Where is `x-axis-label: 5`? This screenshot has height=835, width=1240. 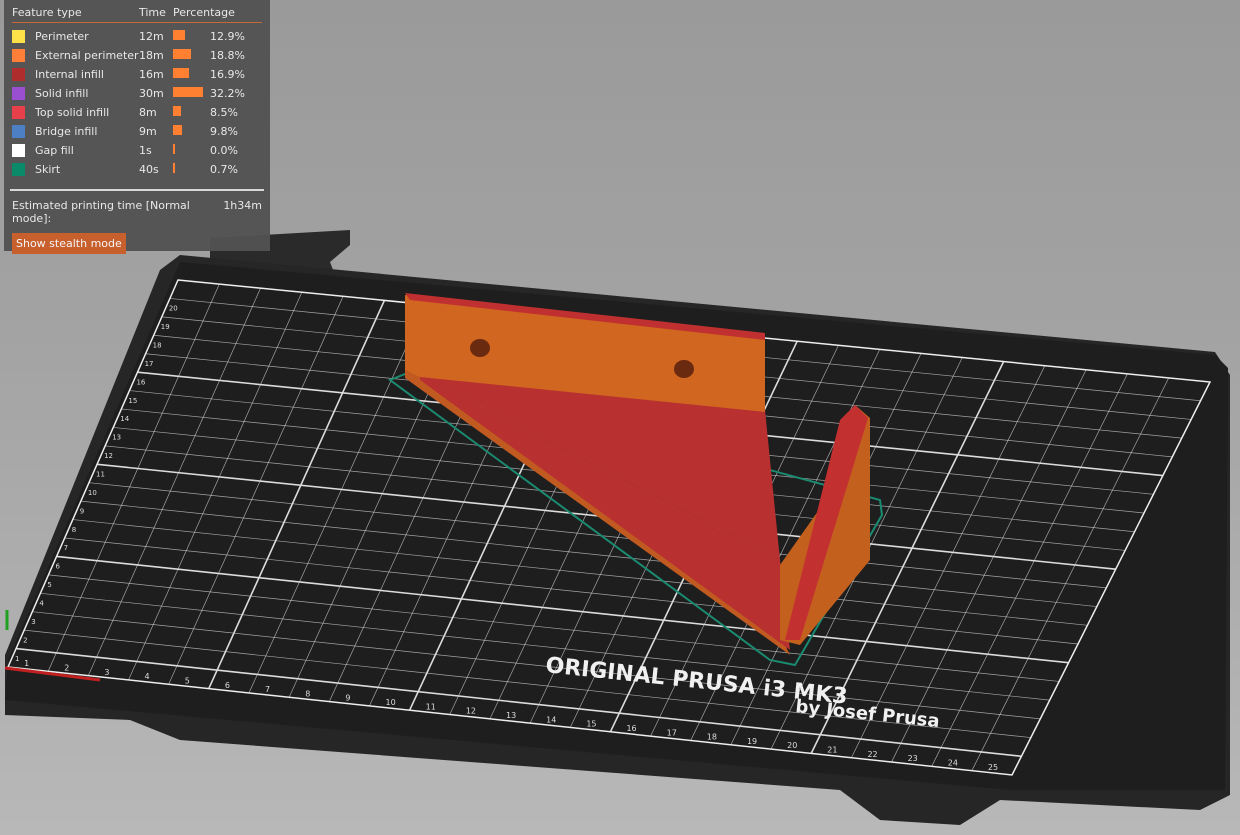
x-axis-label: 5 is located at coordinates (187, 680).